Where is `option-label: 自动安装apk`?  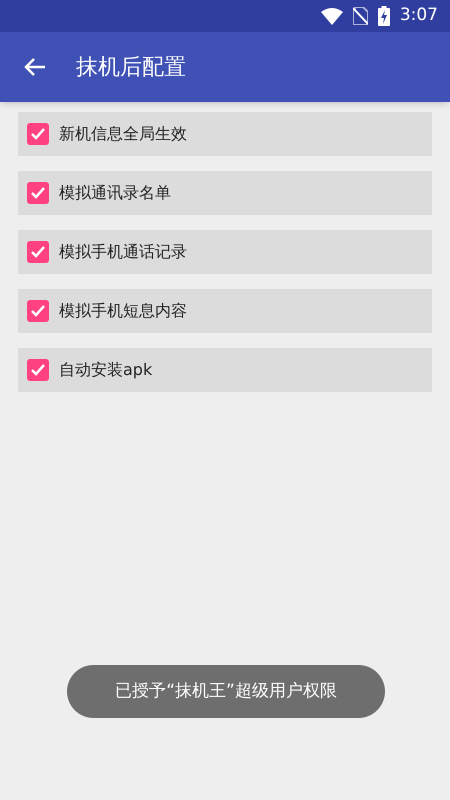
option-label: 自动安装apk is located at coordinates (105, 370).